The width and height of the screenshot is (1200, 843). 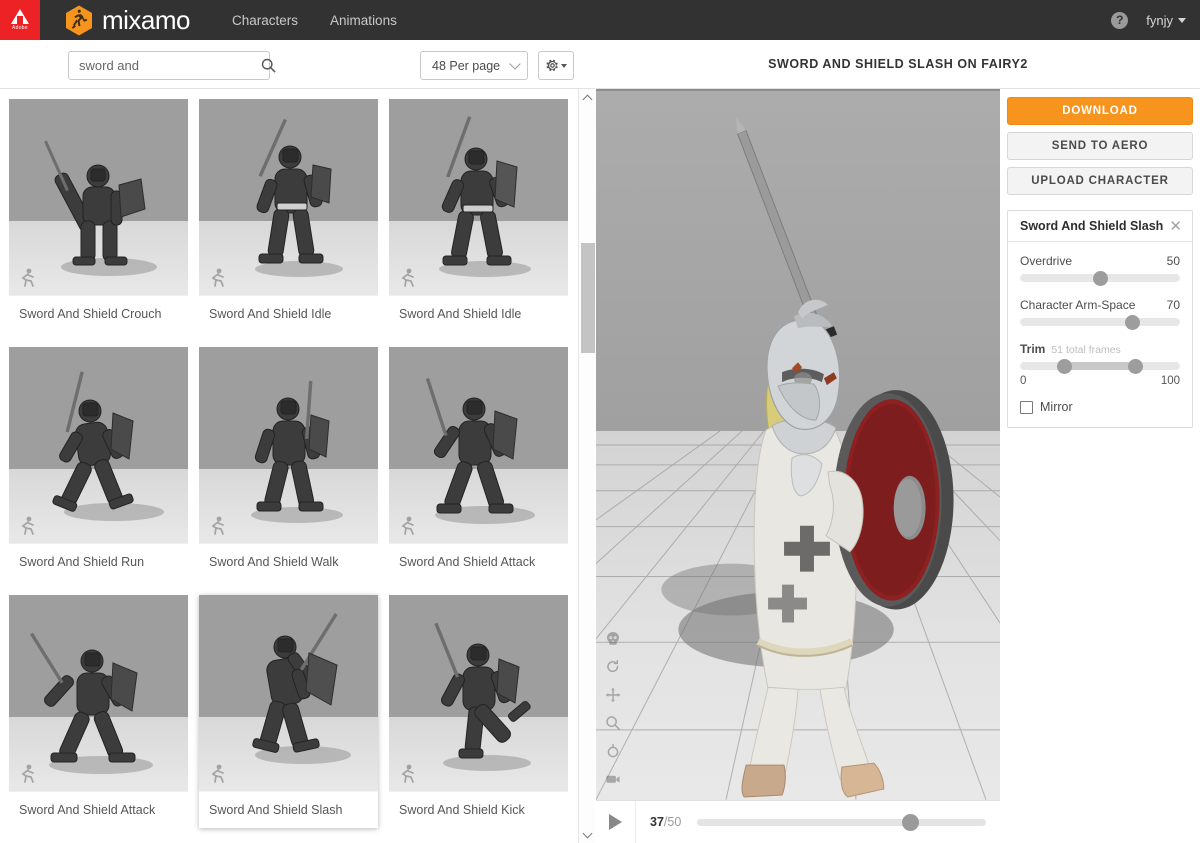 I want to click on settings-gear-button, so click(x=556, y=65).